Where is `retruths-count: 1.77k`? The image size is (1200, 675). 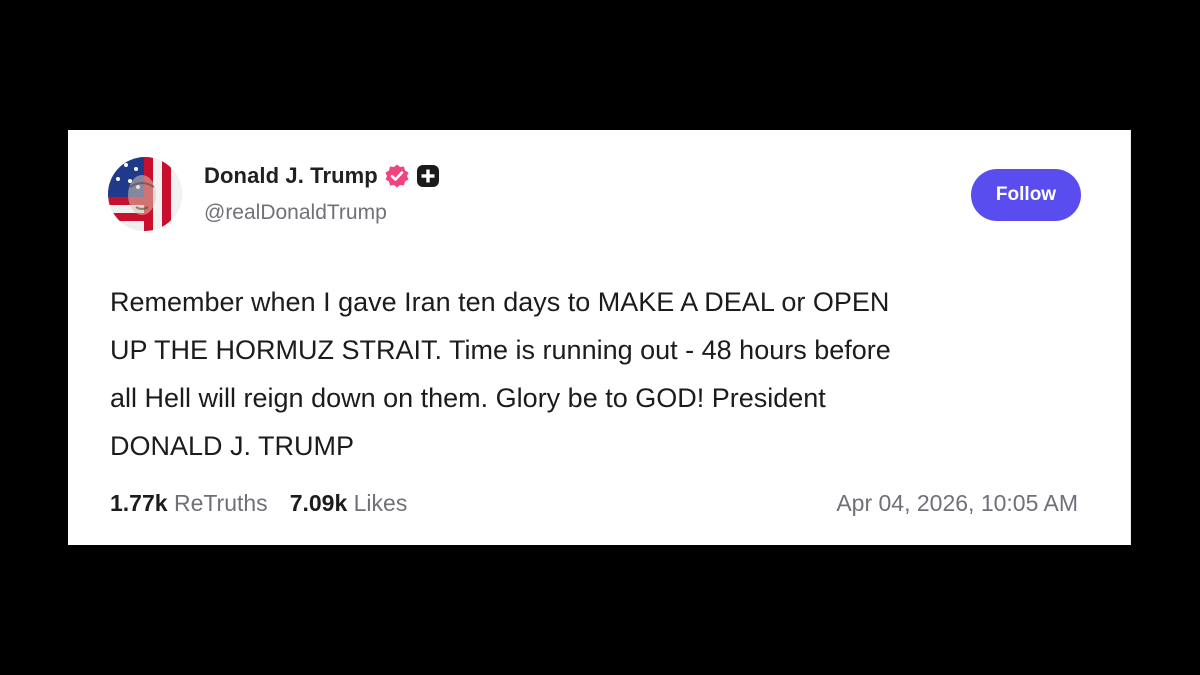
retruths-count: 1.77k is located at coordinates (142, 503).